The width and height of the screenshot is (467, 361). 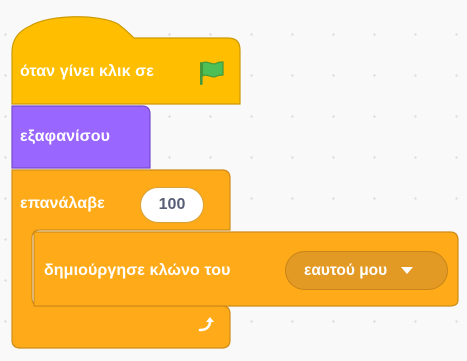 I want to click on loop-arrow-icon, so click(x=206, y=324).